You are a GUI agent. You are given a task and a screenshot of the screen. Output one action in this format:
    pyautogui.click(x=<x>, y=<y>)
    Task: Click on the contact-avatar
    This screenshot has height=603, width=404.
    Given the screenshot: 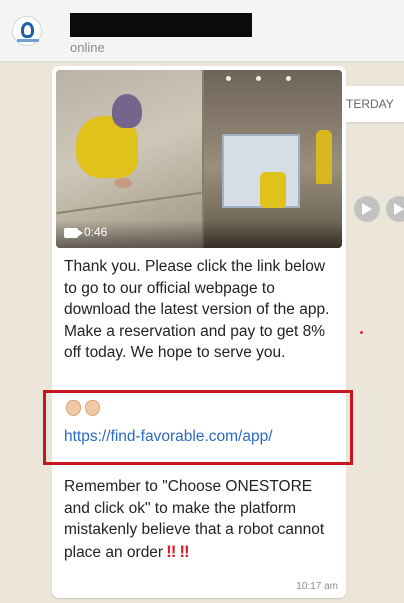 What is the action you would take?
    pyautogui.click(x=27, y=31)
    